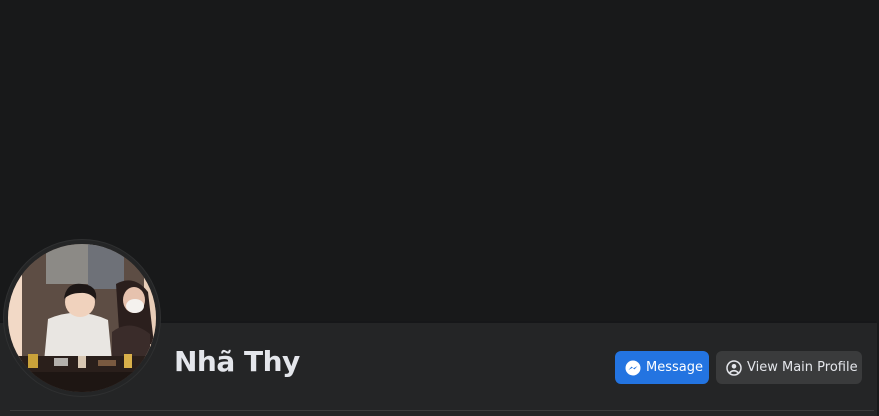 The width and height of the screenshot is (879, 416). I want to click on profile-name: Nhã Thy, so click(237, 361).